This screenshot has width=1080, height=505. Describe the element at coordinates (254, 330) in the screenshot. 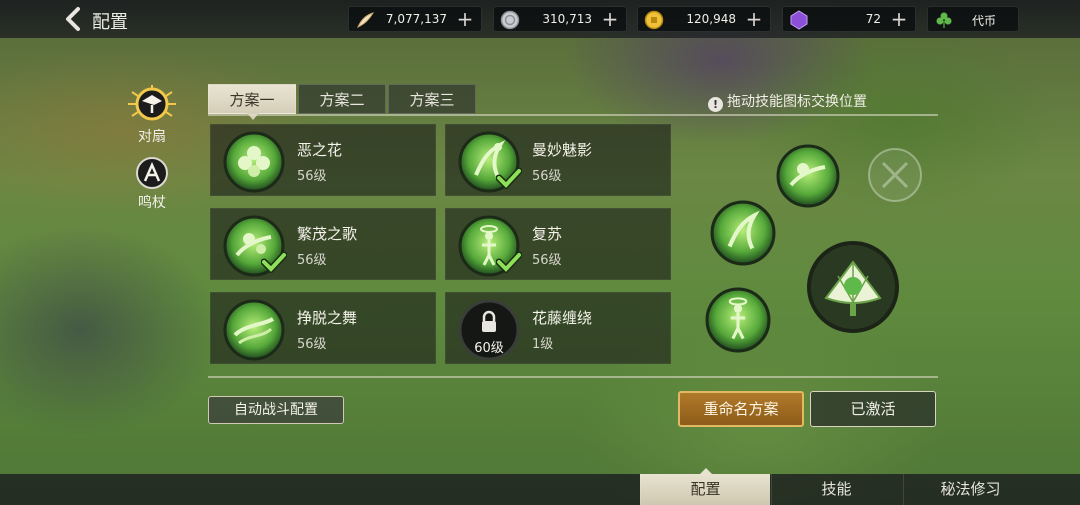

I see `breakfree-dance-skill-icon` at that location.